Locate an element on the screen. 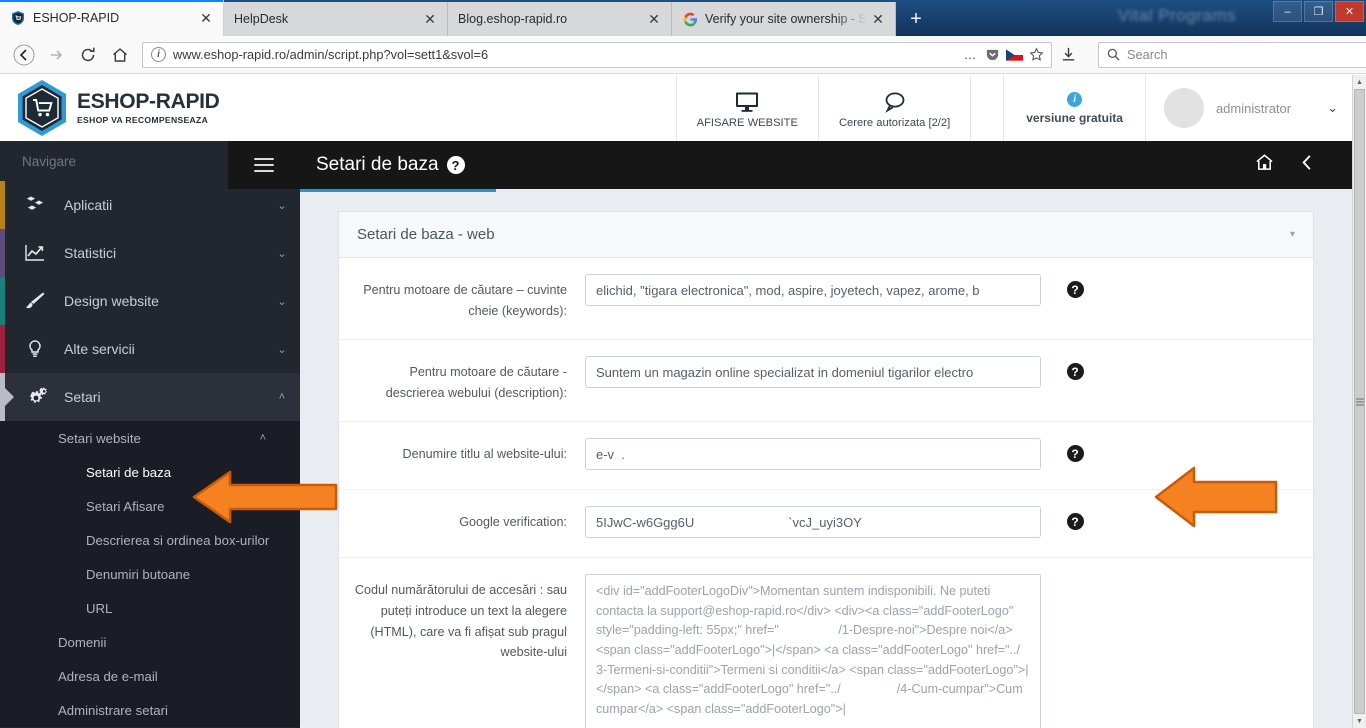 The height and width of the screenshot is (728, 1366). new-tab-button: + is located at coordinates (916, 19).